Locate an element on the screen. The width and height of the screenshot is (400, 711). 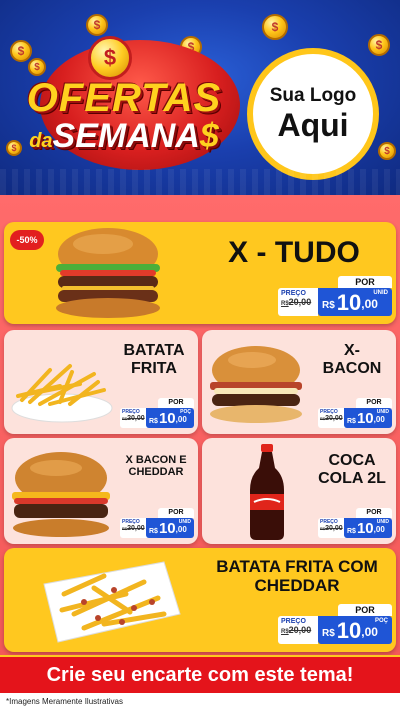
cta-text: Crie seu encarte com este tema! is located at coordinates (200, 674).